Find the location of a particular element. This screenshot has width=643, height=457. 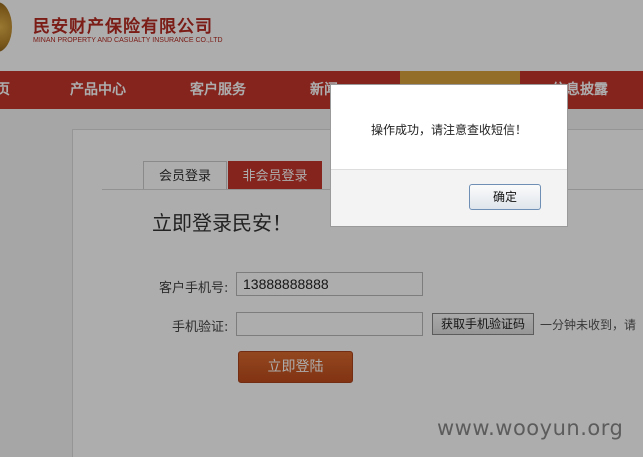

dialog-footer: 确定 is located at coordinates (449, 197).